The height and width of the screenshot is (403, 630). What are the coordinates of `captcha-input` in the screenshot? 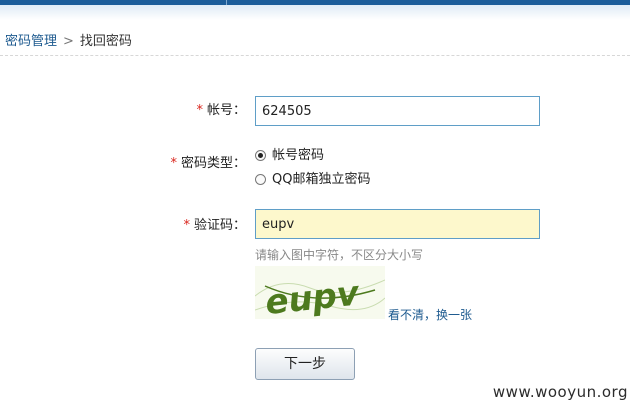 It's located at (397, 224).